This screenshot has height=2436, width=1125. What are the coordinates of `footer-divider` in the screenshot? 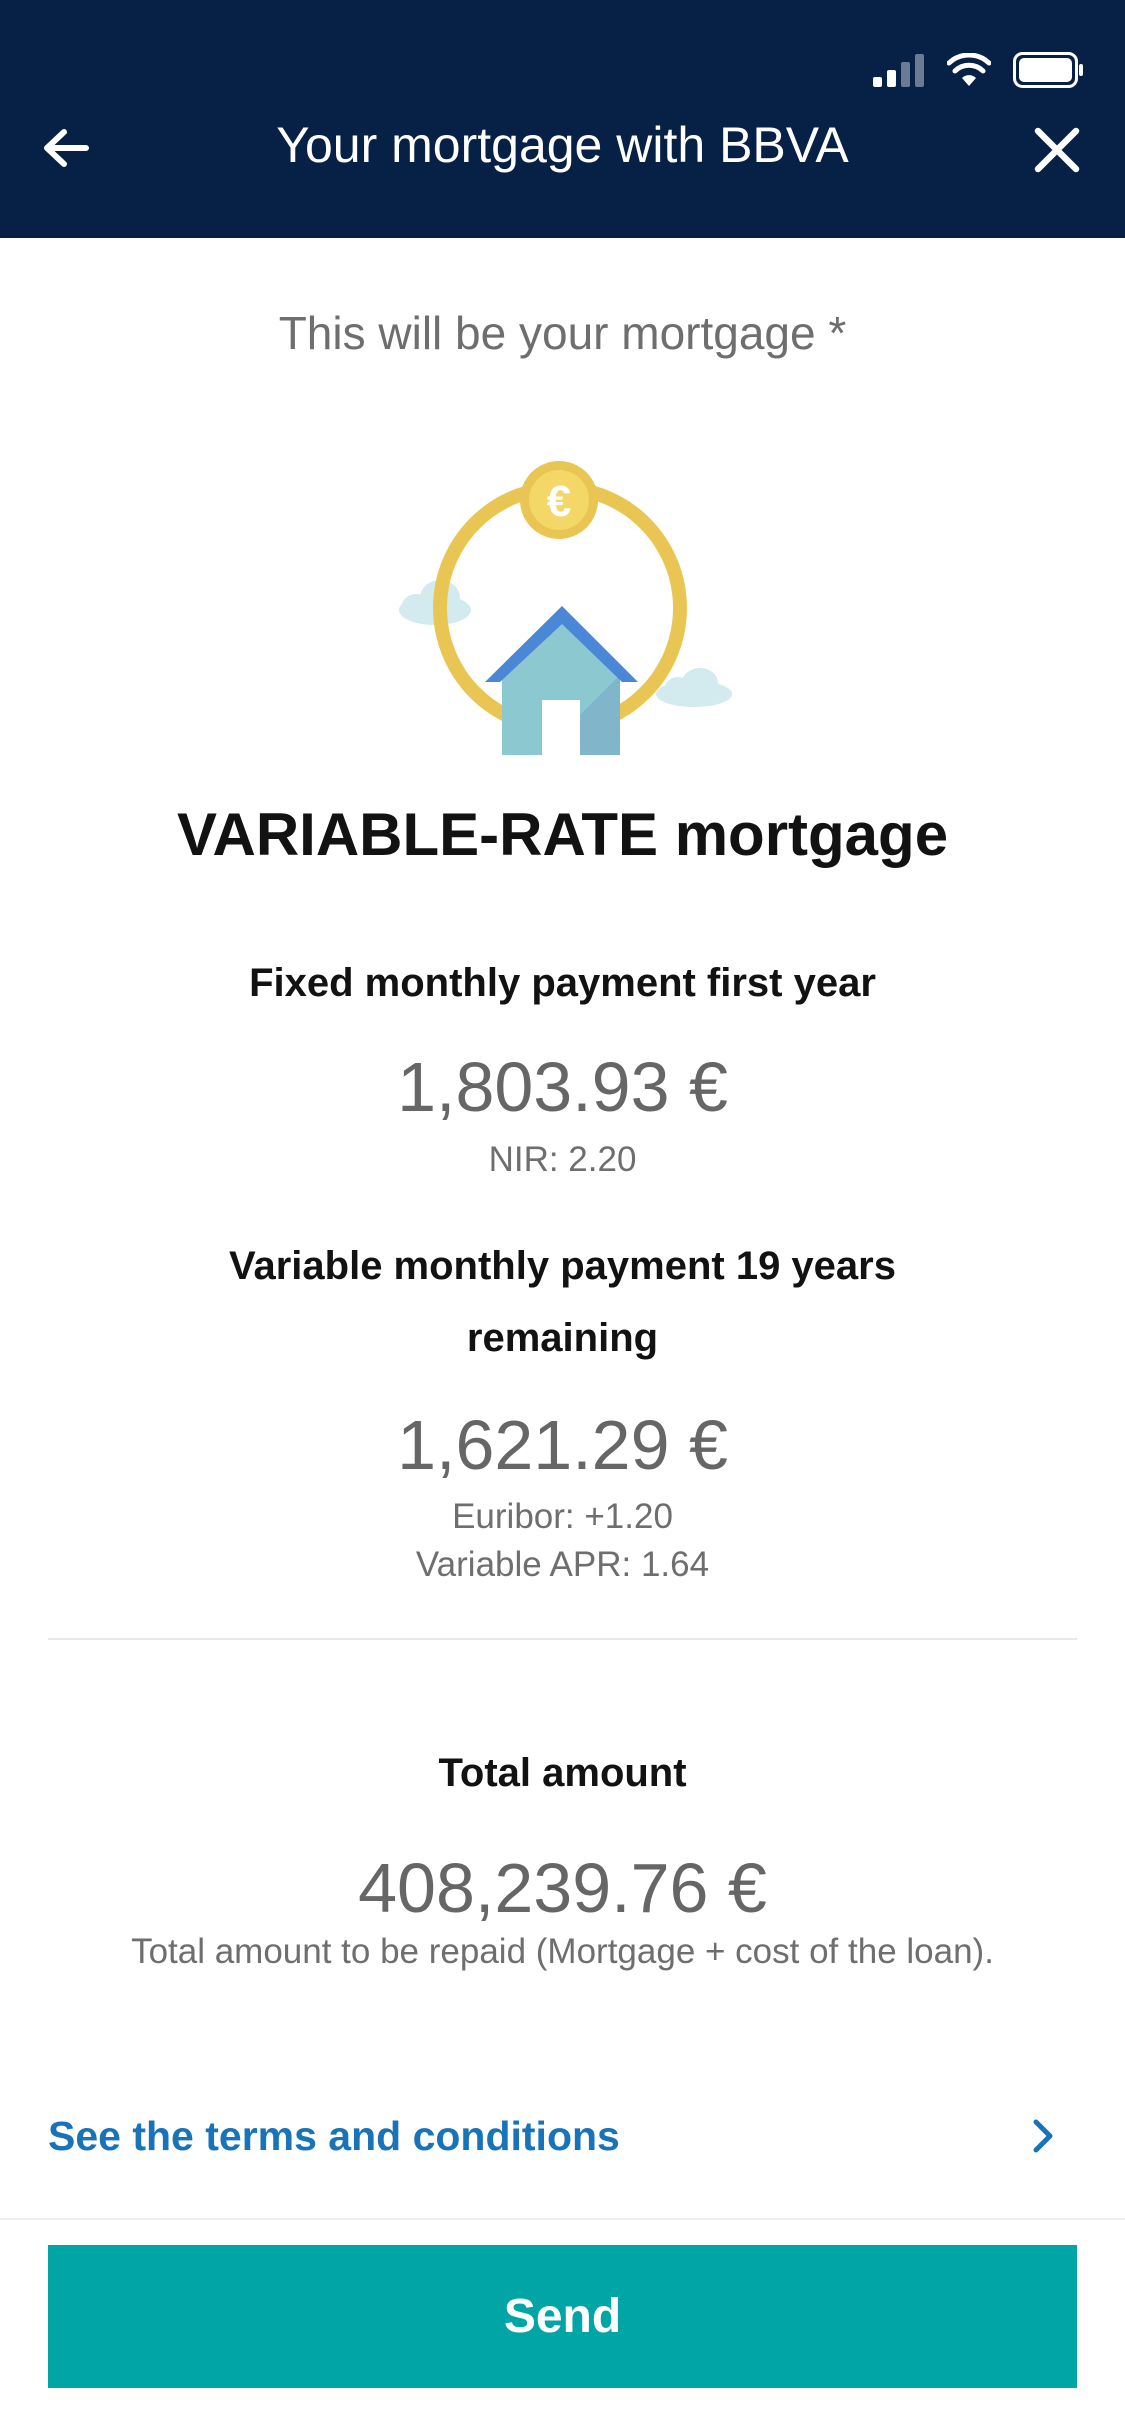 It's located at (562, 2219).